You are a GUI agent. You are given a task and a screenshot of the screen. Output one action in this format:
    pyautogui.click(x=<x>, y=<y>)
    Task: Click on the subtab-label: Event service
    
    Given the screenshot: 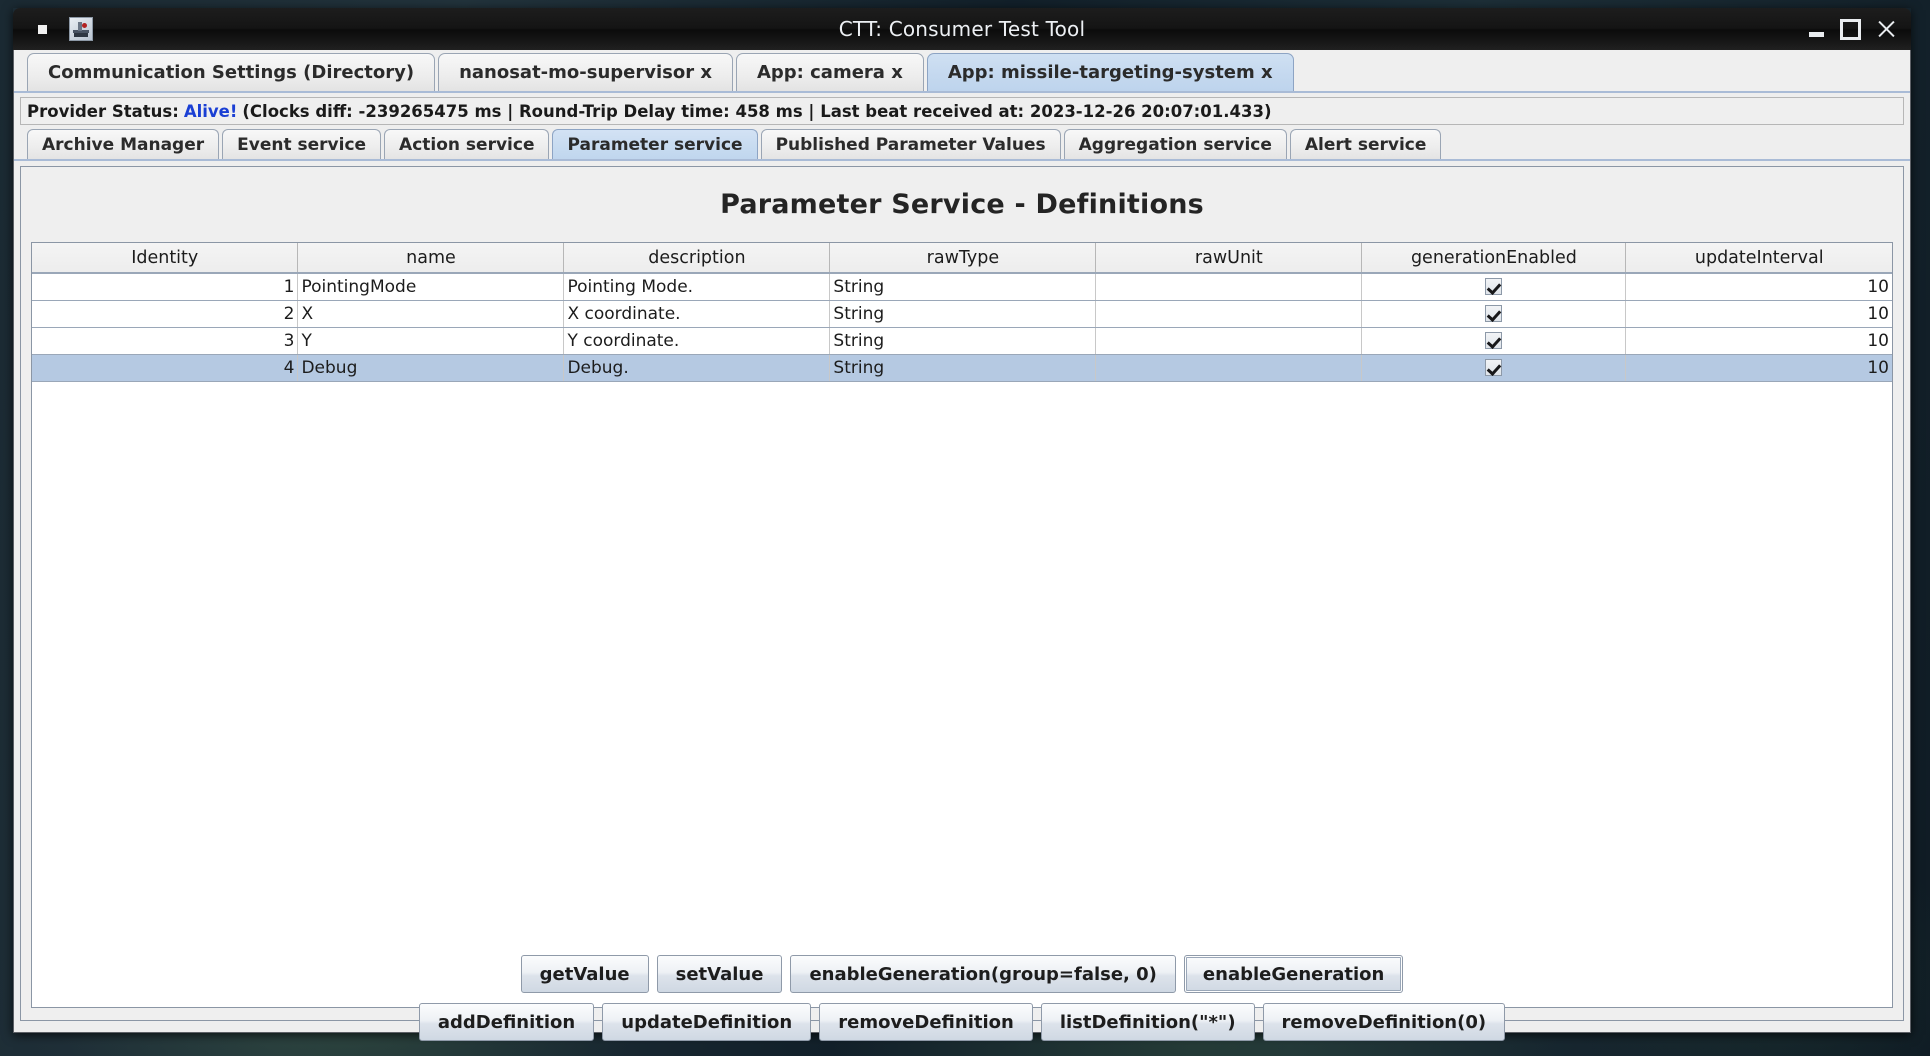 What is the action you would take?
    pyautogui.click(x=302, y=144)
    